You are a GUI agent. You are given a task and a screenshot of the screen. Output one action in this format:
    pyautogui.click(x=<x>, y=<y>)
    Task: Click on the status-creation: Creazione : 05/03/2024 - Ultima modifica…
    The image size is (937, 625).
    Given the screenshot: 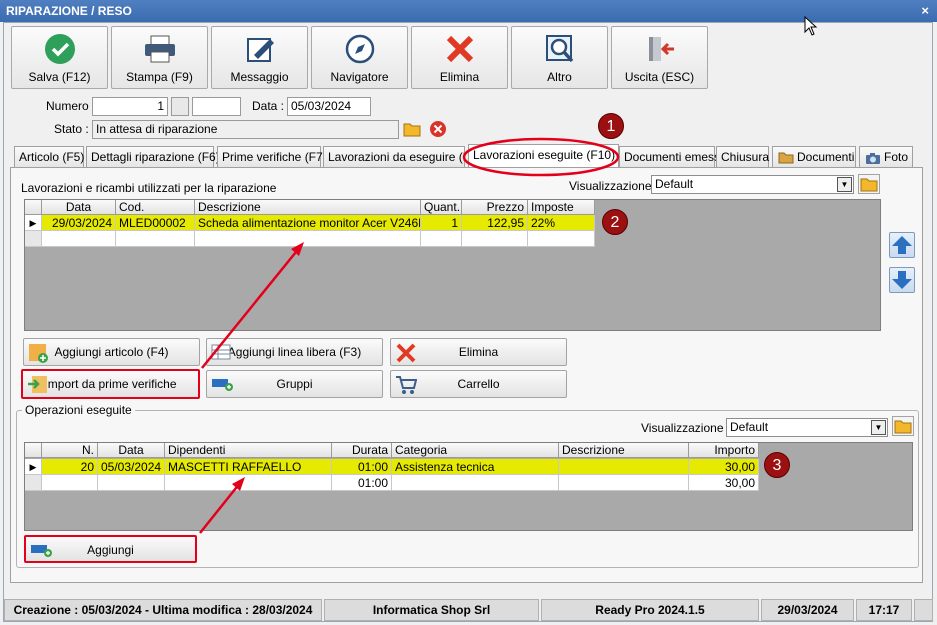 What is the action you would take?
    pyautogui.click(x=163, y=610)
    